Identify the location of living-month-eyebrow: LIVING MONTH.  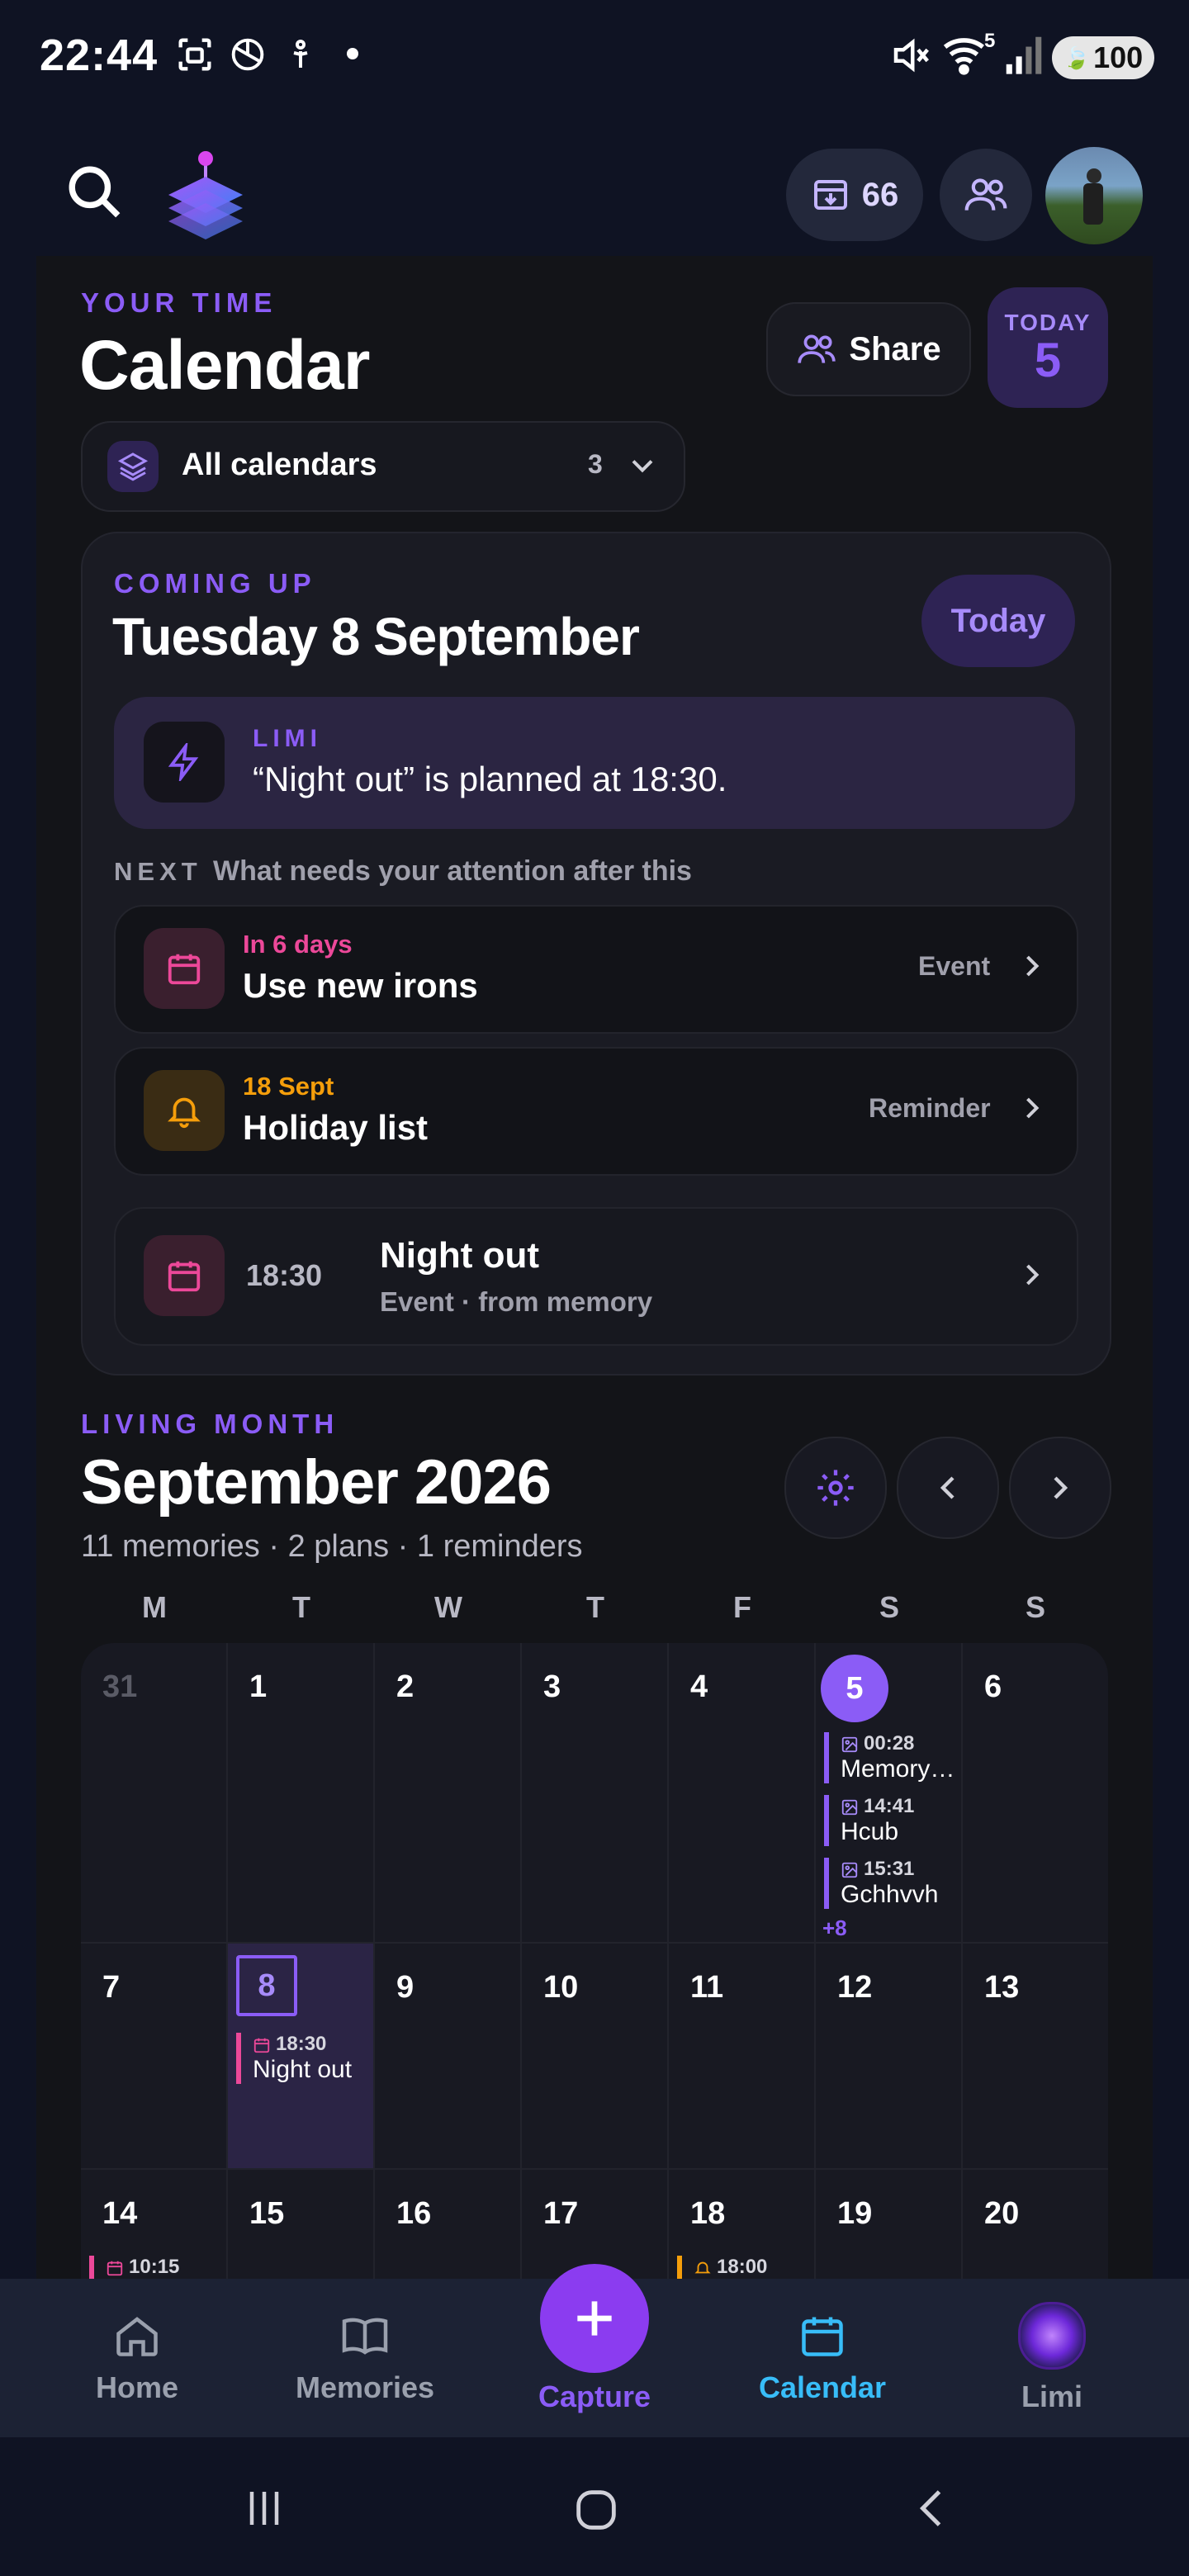
(210, 1424).